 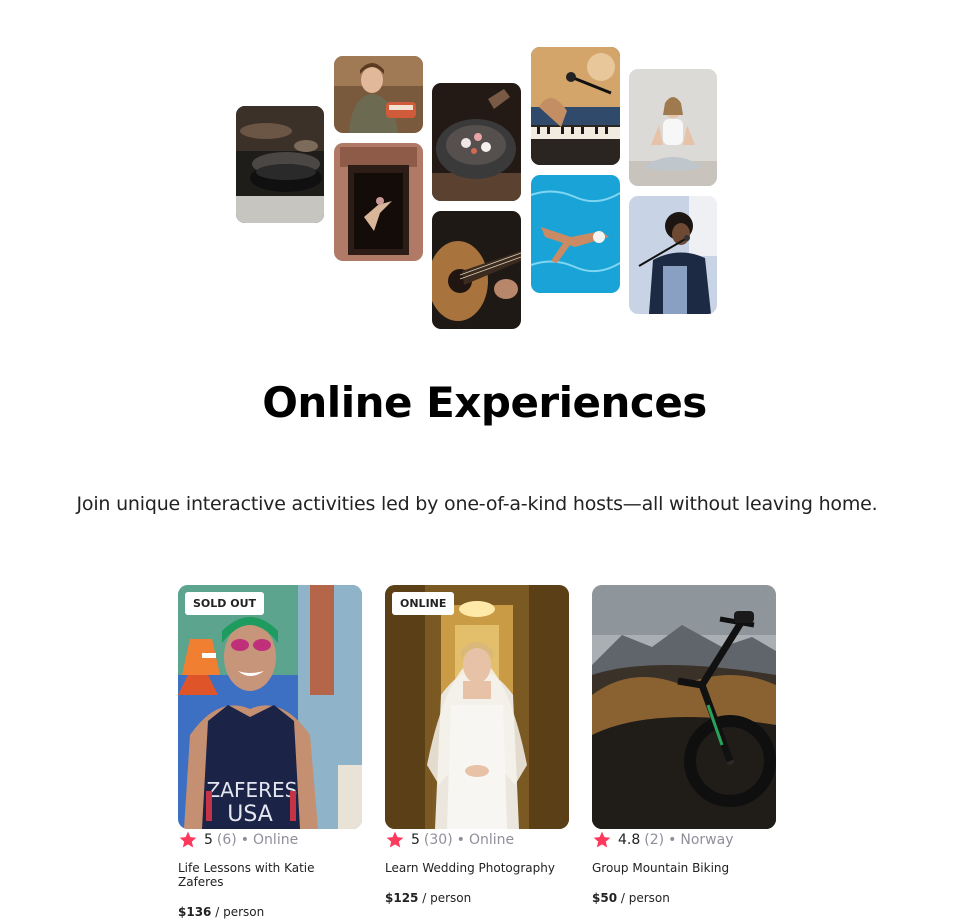 What do you see at coordinates (270, 875) in the screenshot?
I see `card-title: Life Lessons with Katie Zaferes` at bounding box center [270, 875].